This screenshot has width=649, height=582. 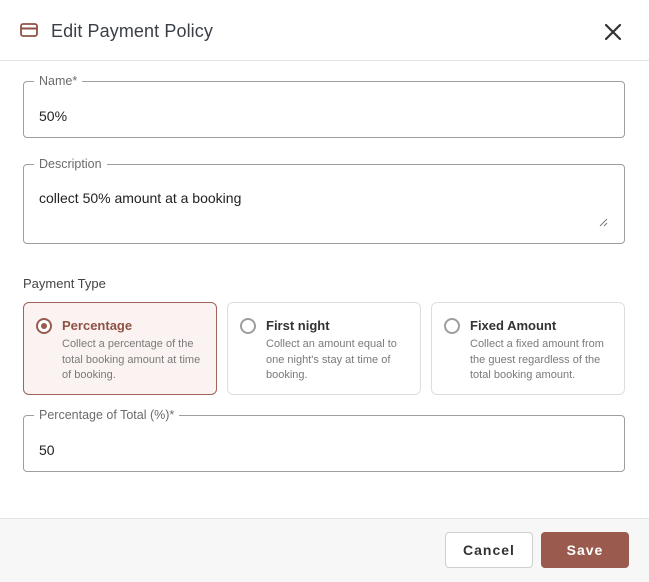 What do you see at coordinates (603, 222) in the screenshot?
I see `resize-handle-icon` at bounding box center [603, 222].